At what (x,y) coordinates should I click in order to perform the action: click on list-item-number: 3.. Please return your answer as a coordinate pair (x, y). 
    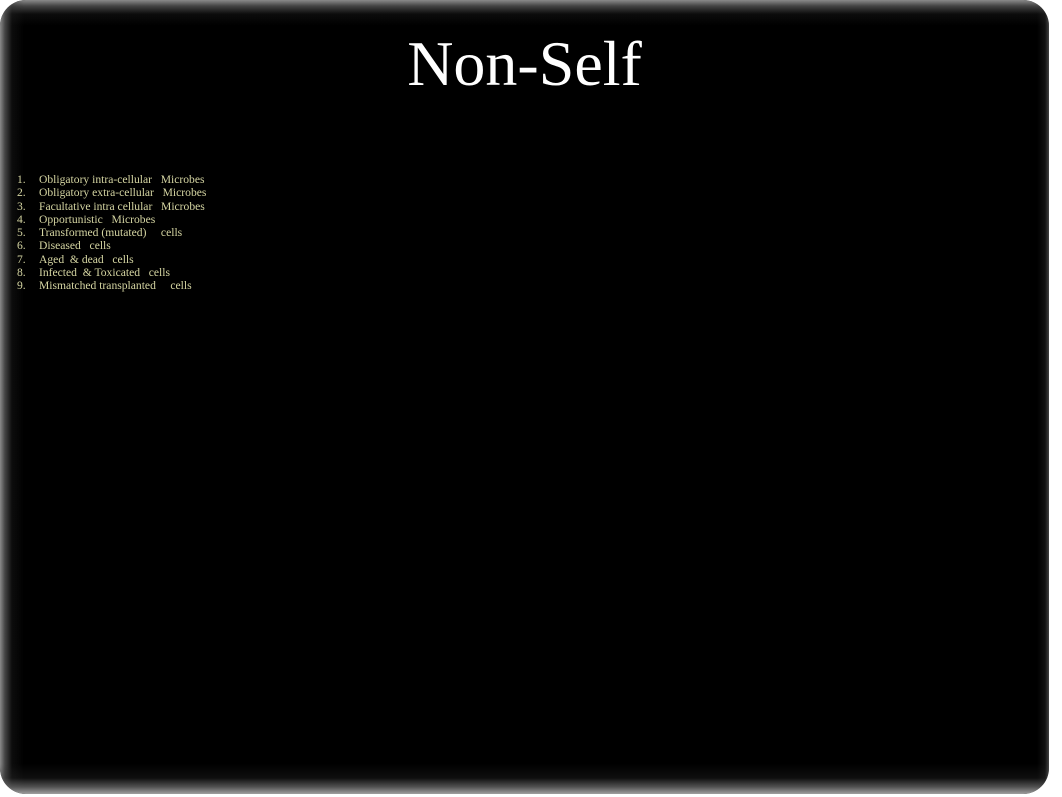
    Looking at the image, I should click on (21, 206).